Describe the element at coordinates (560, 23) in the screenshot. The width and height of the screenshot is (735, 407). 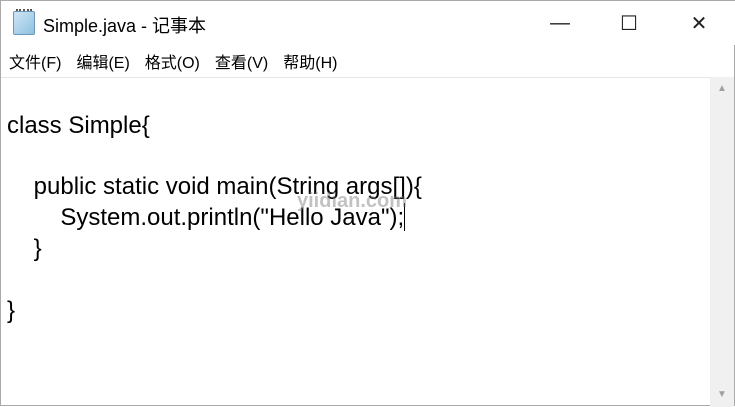
I see `minimize-button: —` at that location.